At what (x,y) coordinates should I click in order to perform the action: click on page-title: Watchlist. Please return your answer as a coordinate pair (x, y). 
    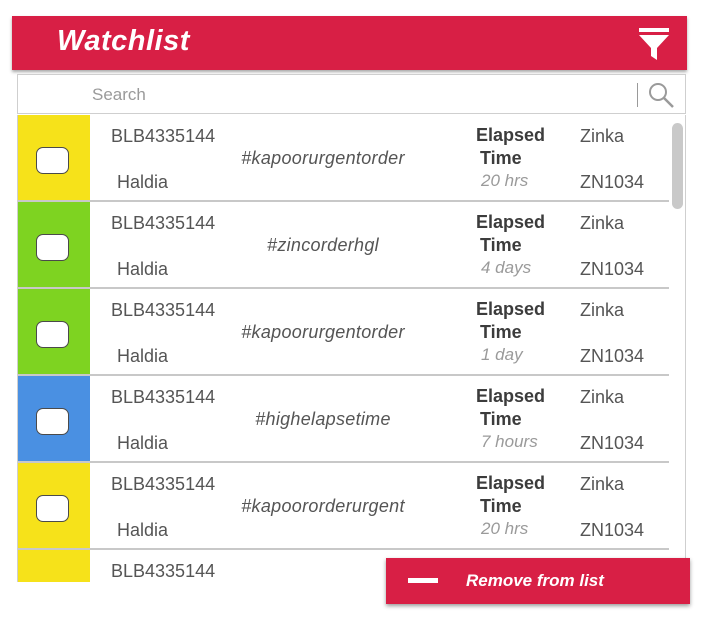
    Looking at the image, I should click on (123, 41).